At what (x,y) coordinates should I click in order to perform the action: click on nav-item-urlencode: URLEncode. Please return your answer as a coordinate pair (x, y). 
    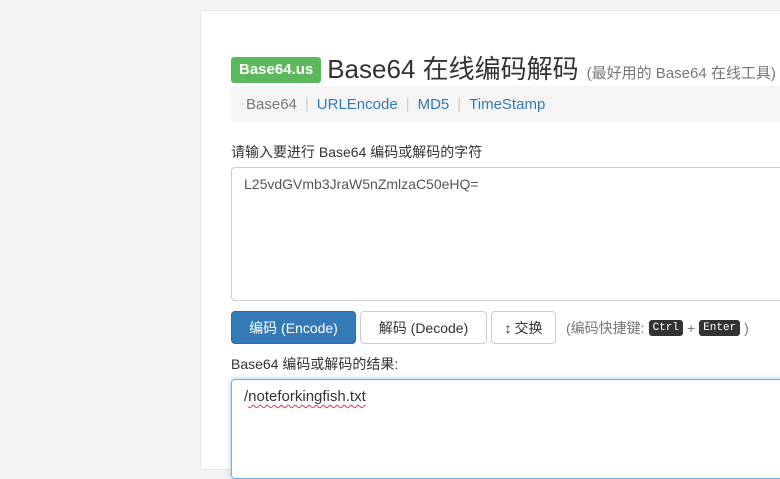
    Looking at the image, I should click on (357, 104).